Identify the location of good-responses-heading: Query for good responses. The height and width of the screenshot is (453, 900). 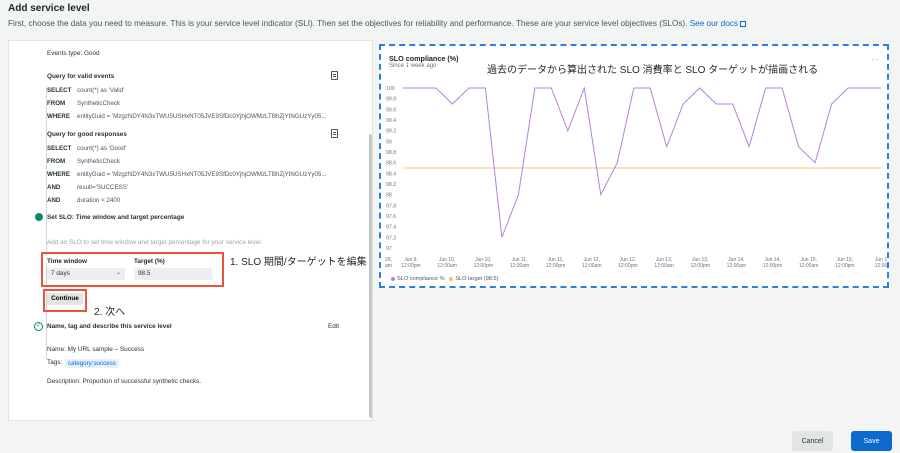
(87, 134).